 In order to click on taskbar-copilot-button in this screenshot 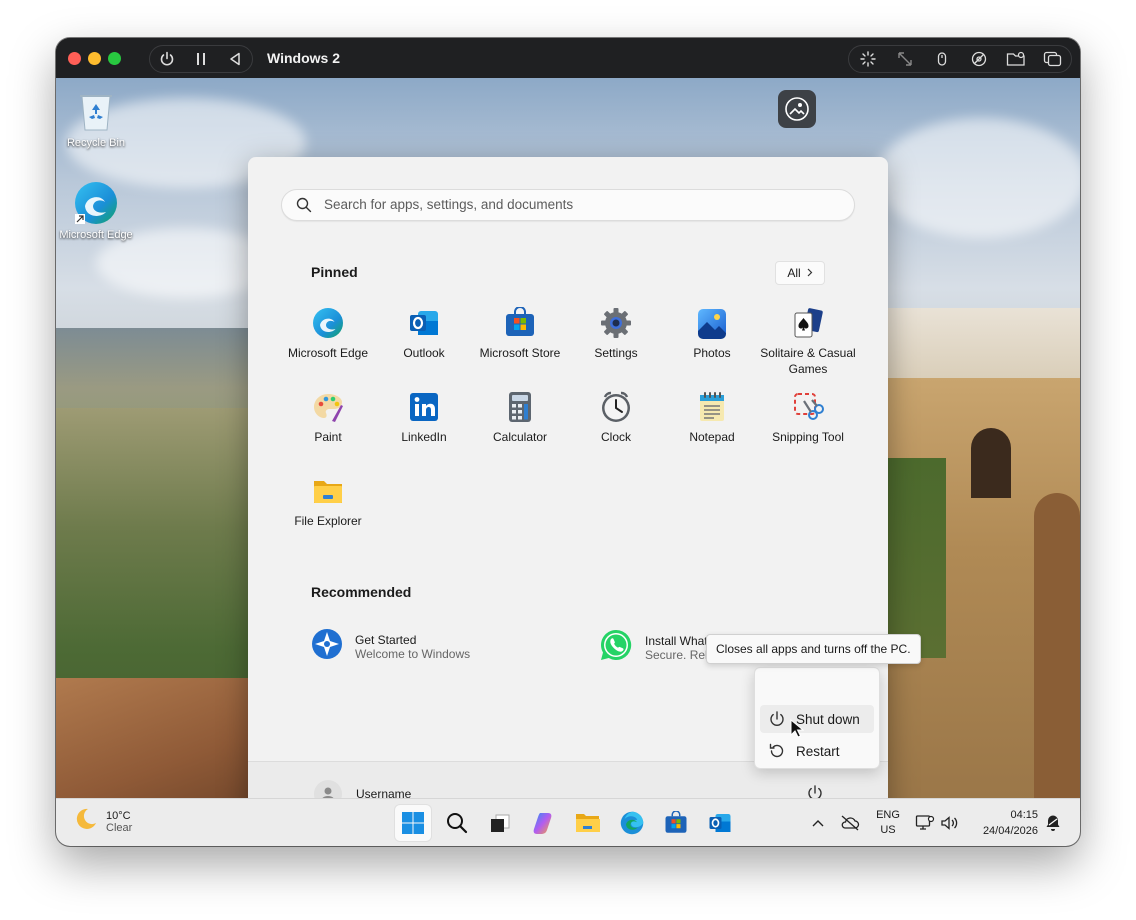, I will do `click(544, 823)`.